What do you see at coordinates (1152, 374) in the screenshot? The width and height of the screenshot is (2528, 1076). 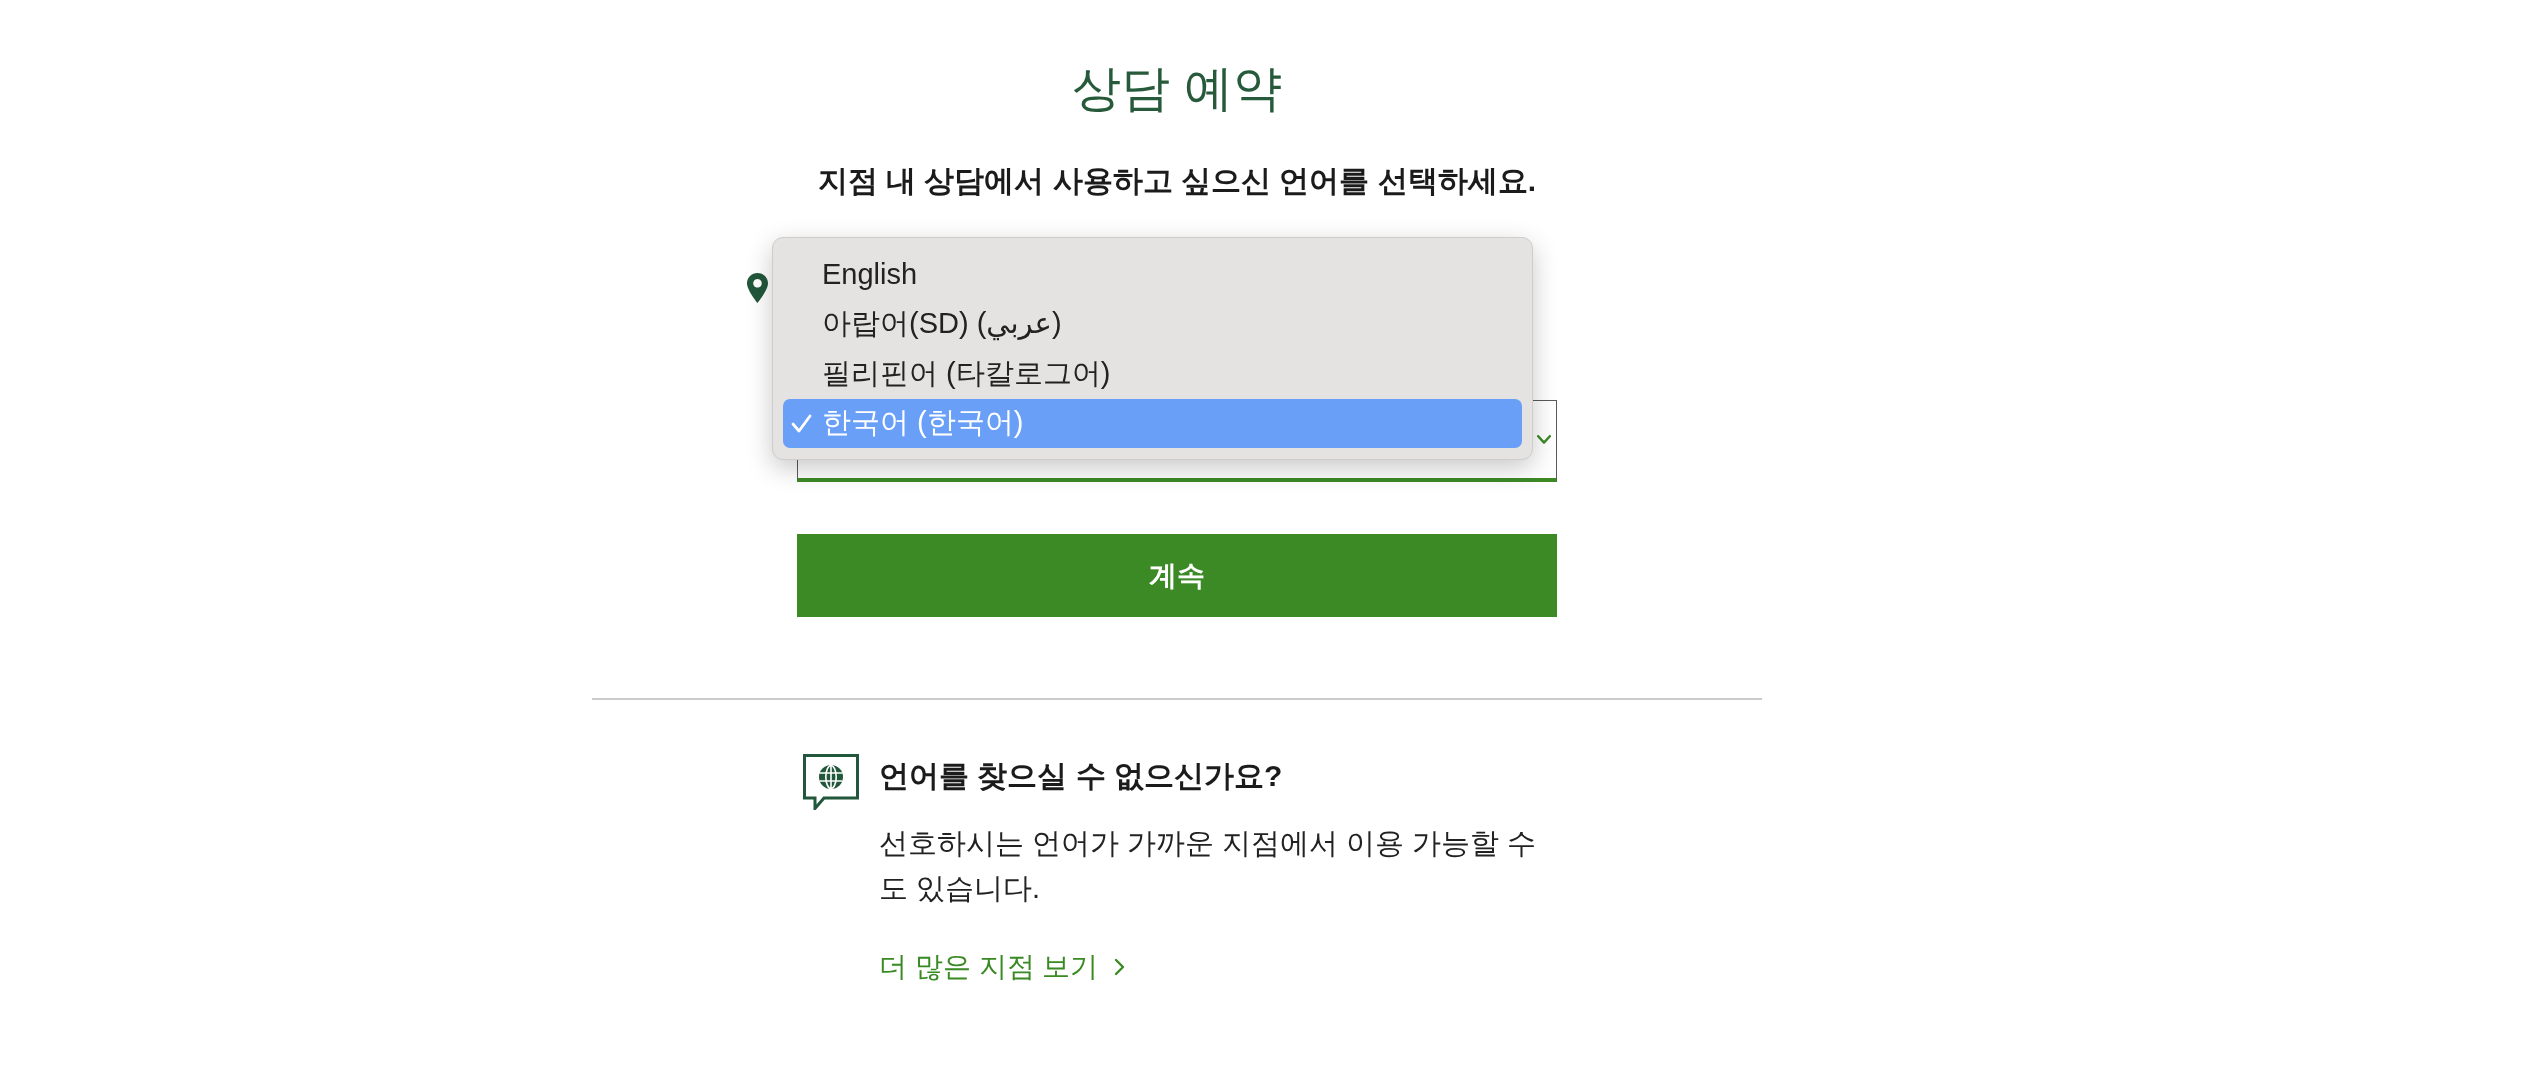 I see `language-option: 필리핀어 (타칼로그어)` at bounding box center [1152, 374].